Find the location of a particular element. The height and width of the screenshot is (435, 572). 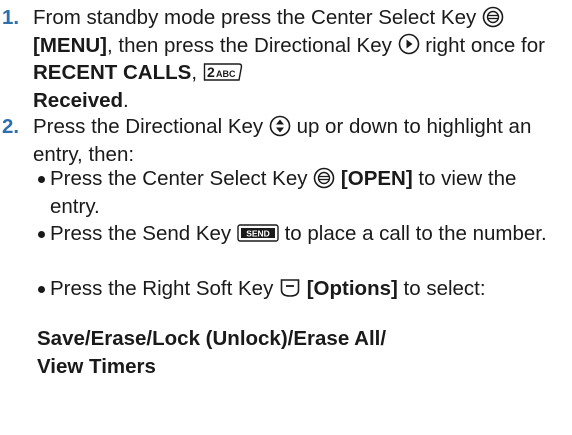

step-2-number: 2. is located at coordinates (11, 126).